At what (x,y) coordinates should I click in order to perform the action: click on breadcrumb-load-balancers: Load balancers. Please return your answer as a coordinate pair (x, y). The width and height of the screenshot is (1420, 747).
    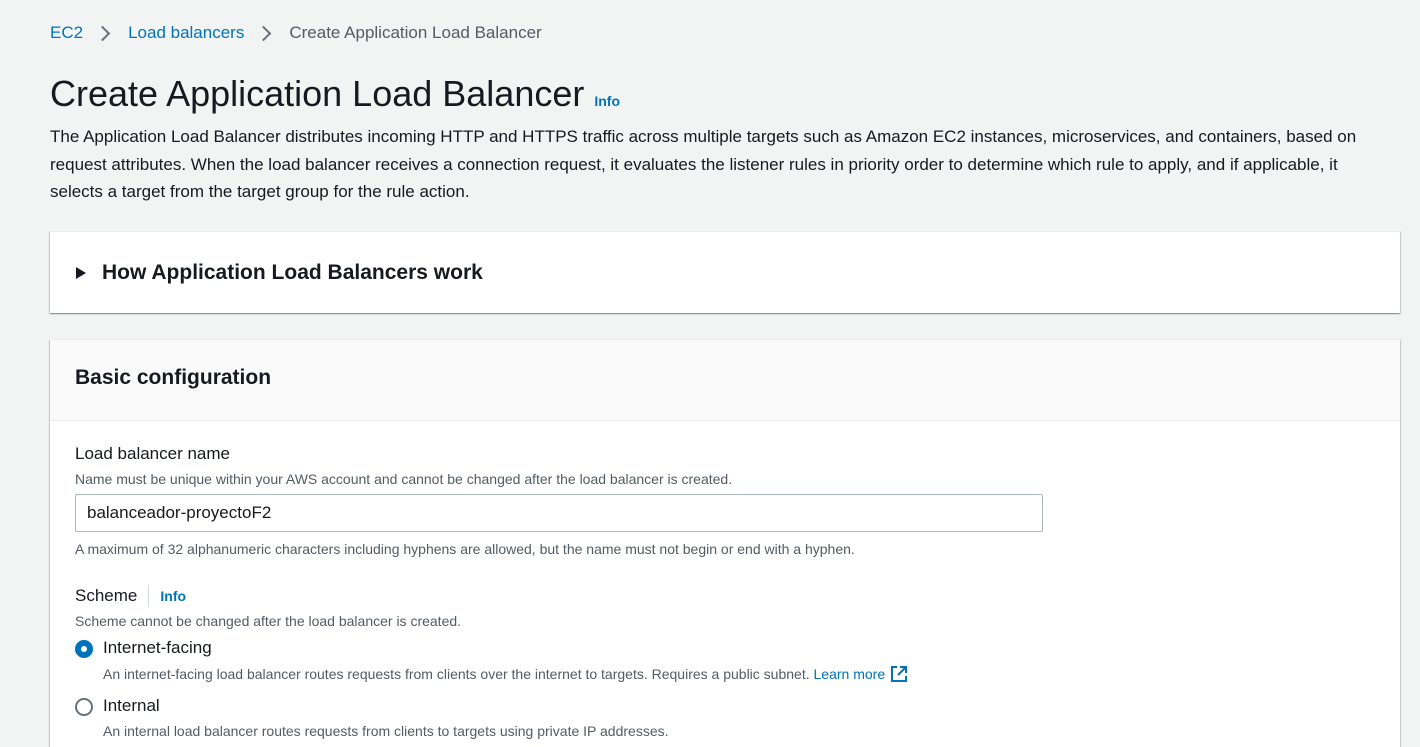
    Looking at the image, I should click on (186, 33).